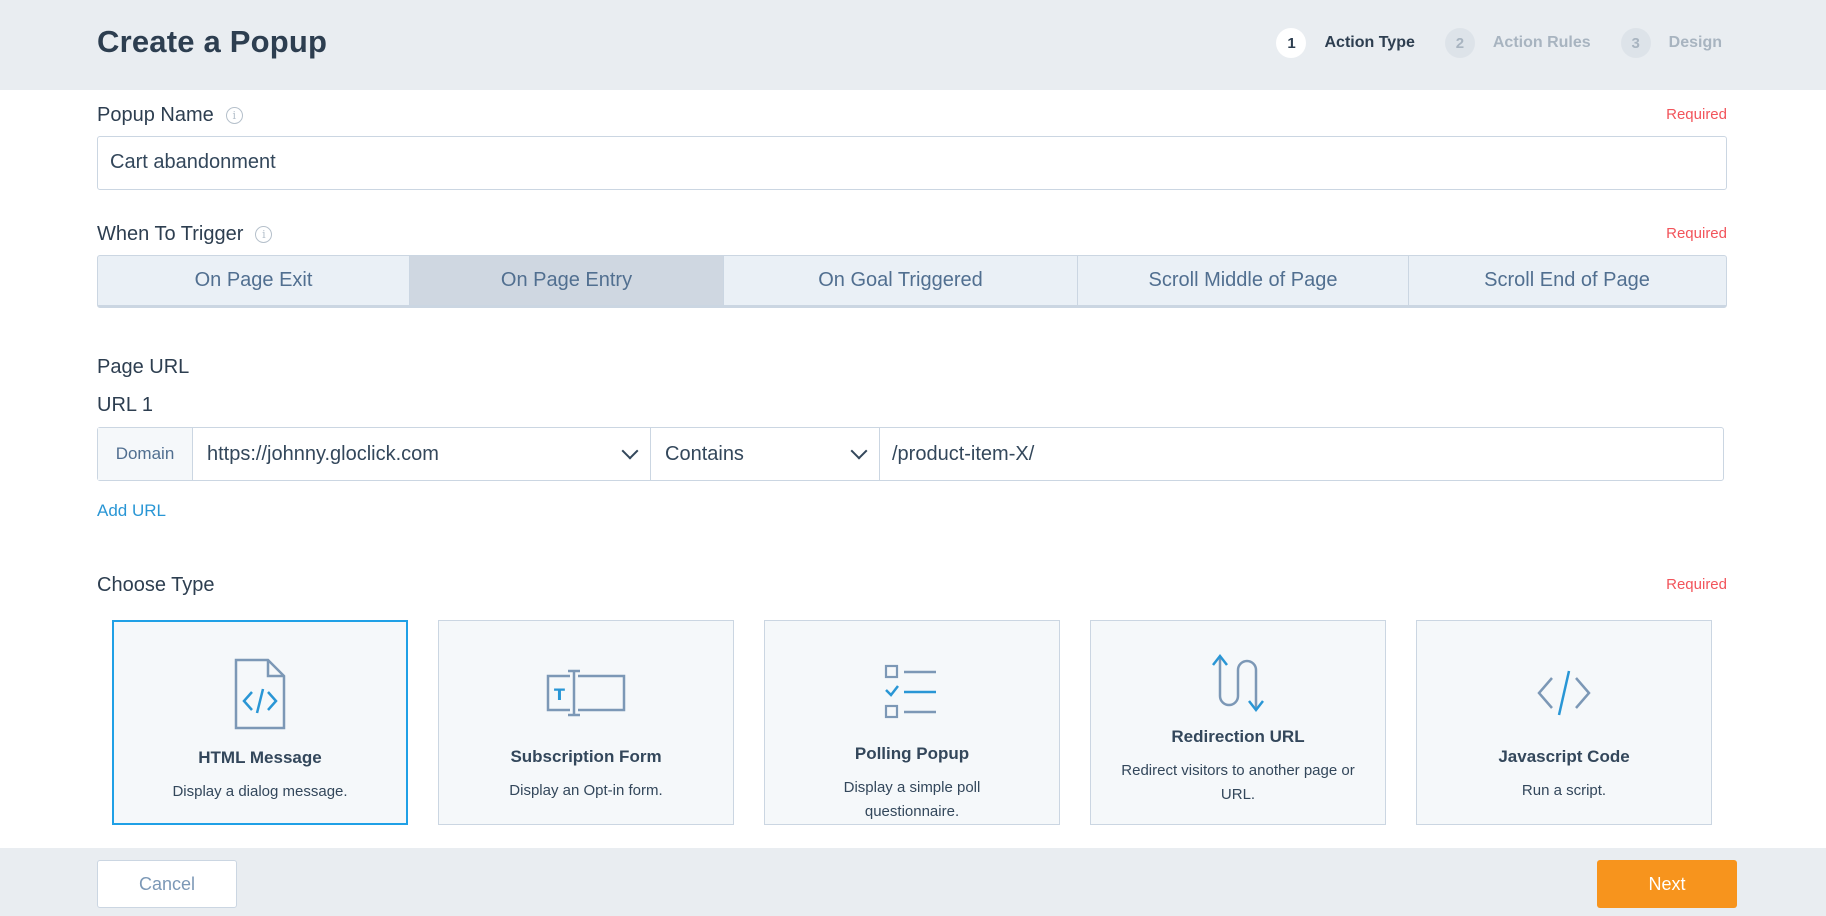 Image resolution: width=1826 pixels, height=916 pixels. I want to click on url-prefix-domain: Domain, so click(145, 454).